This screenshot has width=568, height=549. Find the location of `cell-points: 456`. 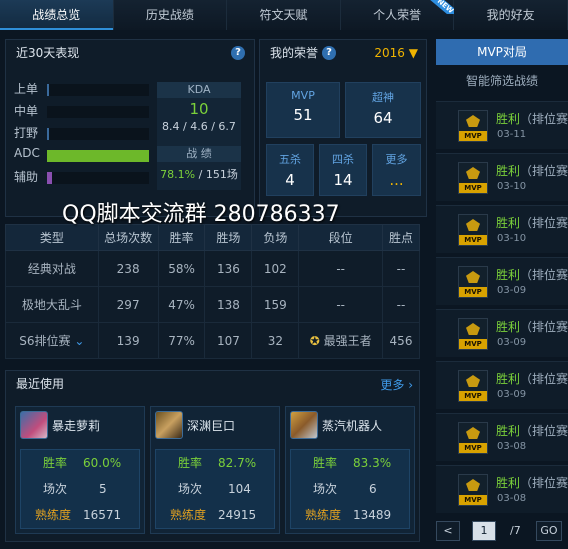

cell-points: 456 is located at coordinates (401, 340).